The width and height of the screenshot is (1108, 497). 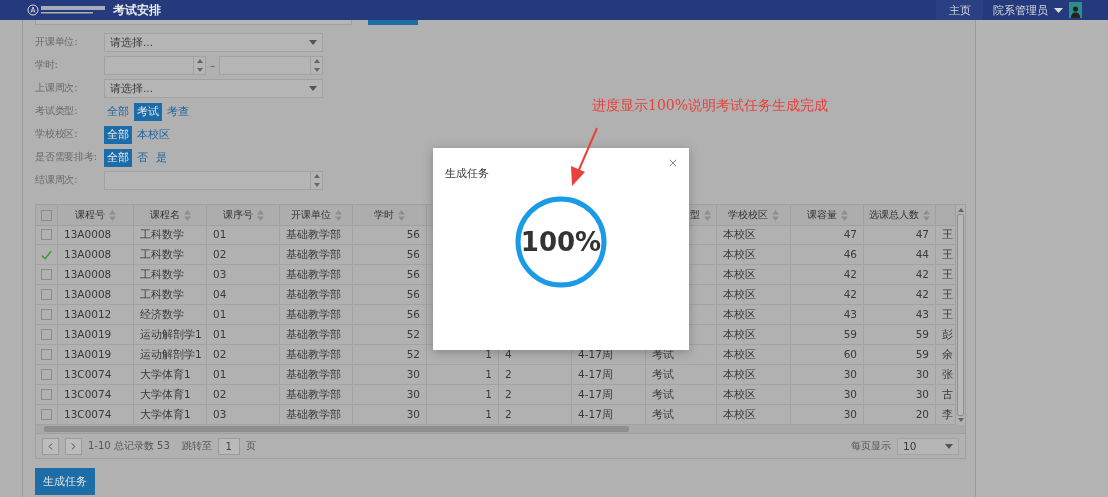 What do you see at coordinates (243, 295) in the screenshot?
I see `table-cell: 04` at bounding box center [243, 295].